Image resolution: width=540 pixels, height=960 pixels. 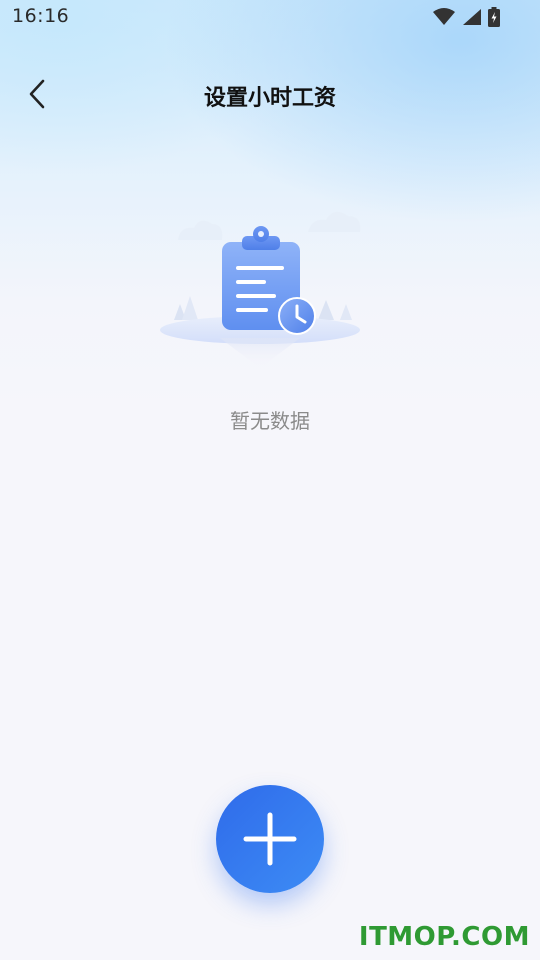 What do you see at coordinates (444, 16) in the screenshot?
I see `wifi-icon` at bounding box center [444, 16].